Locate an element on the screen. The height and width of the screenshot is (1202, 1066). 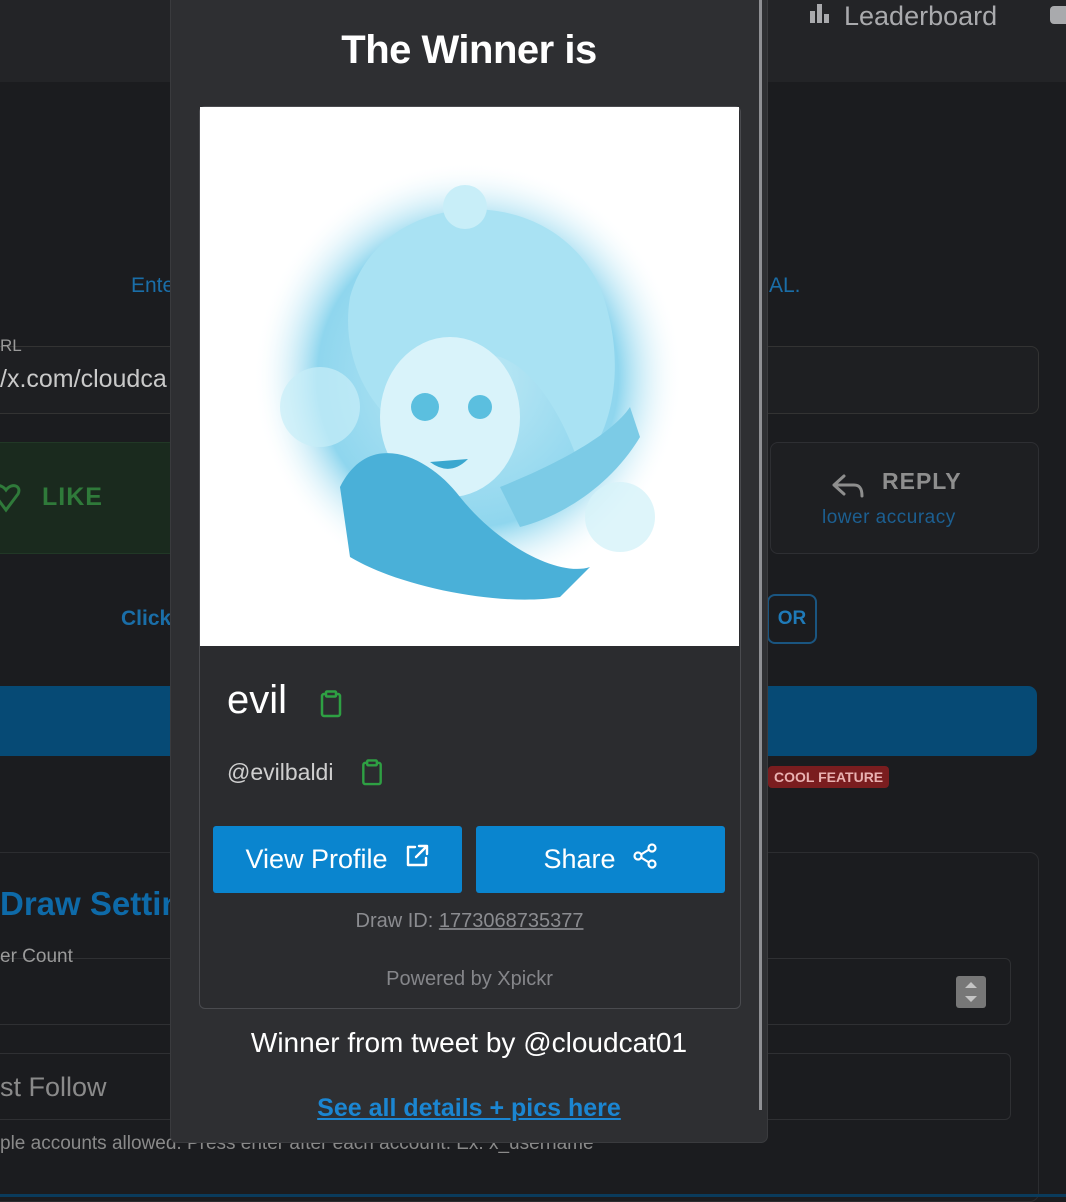
intro-text-right: AL. is located at coordinates (785, 285).